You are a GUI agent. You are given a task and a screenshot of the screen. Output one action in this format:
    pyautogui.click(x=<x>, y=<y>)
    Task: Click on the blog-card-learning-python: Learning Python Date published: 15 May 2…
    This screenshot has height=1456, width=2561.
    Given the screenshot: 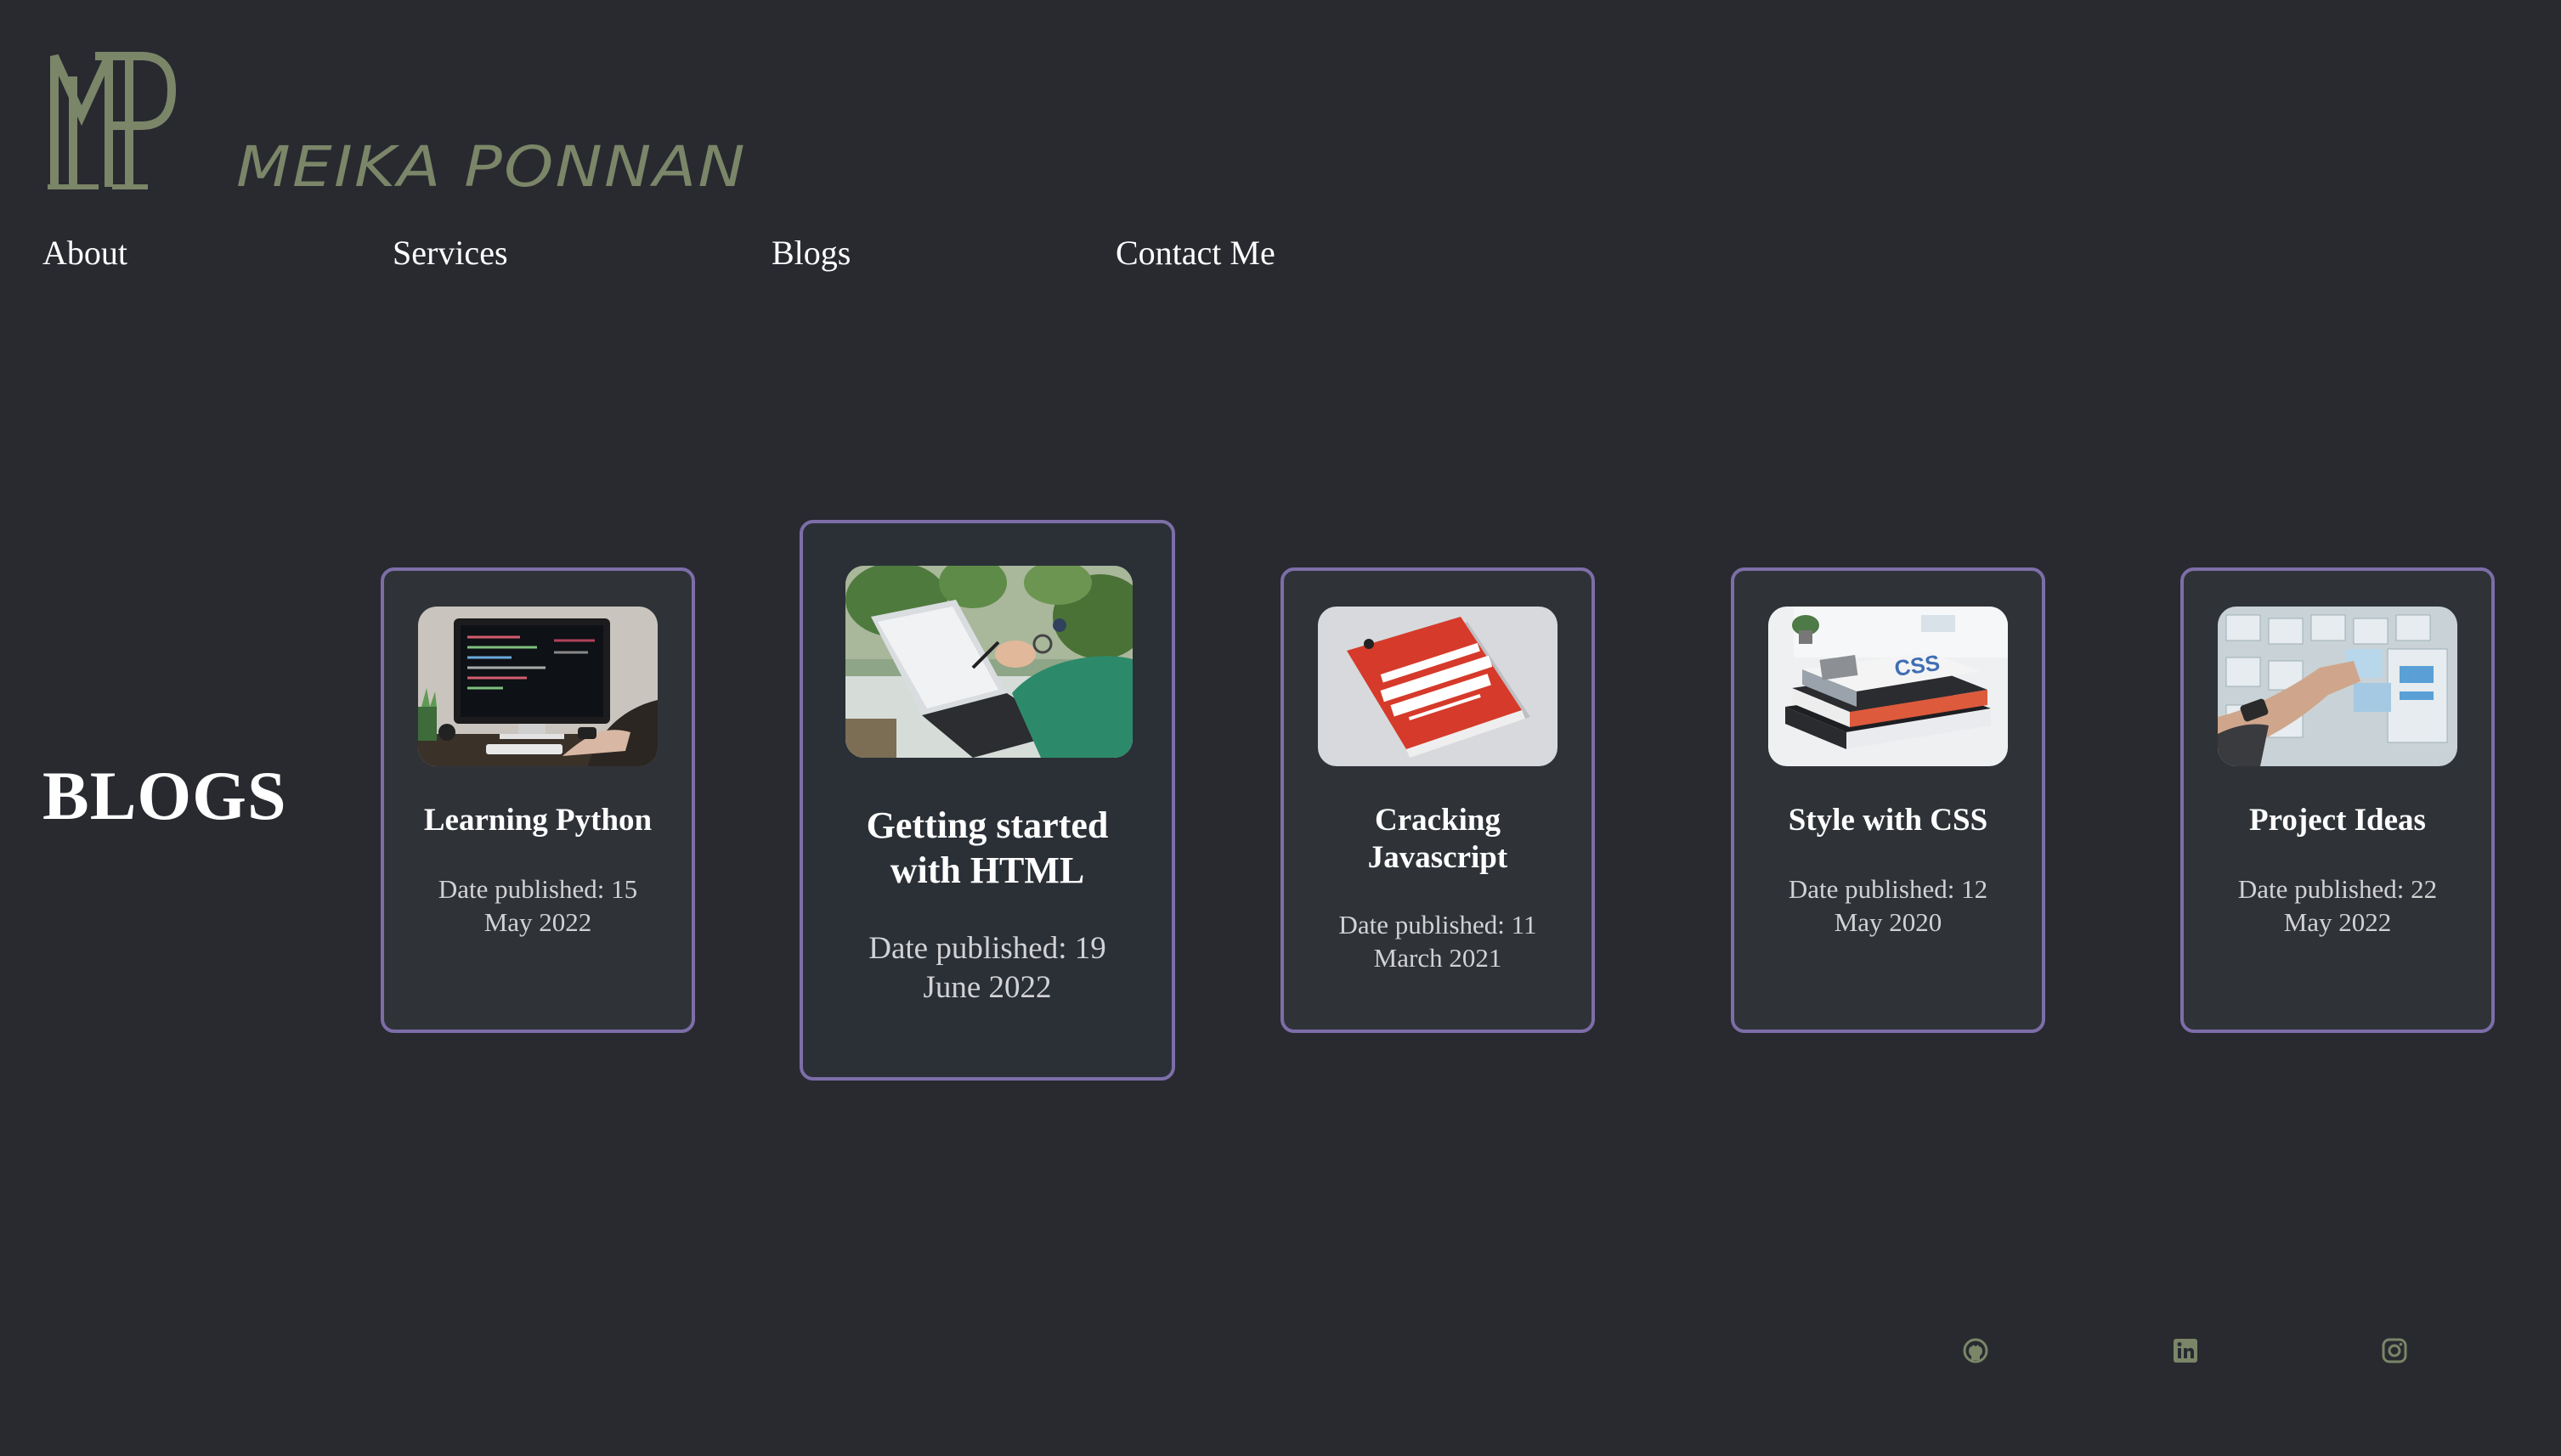 What is the action you would take?
    pyautogui.click(x=538, y=800)
    